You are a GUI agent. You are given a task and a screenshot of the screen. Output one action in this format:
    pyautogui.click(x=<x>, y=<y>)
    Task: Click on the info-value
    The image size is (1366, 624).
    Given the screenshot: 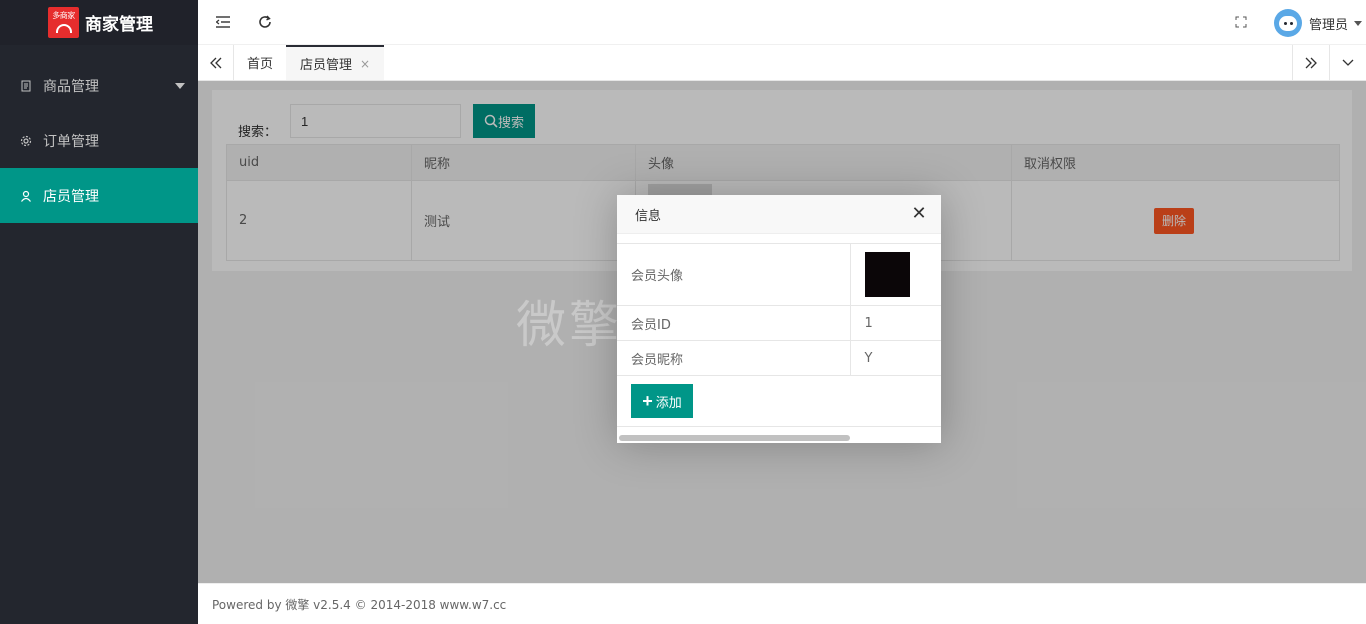 What is the action you would take?
    pyautogui.click(x=895, y=274)
    